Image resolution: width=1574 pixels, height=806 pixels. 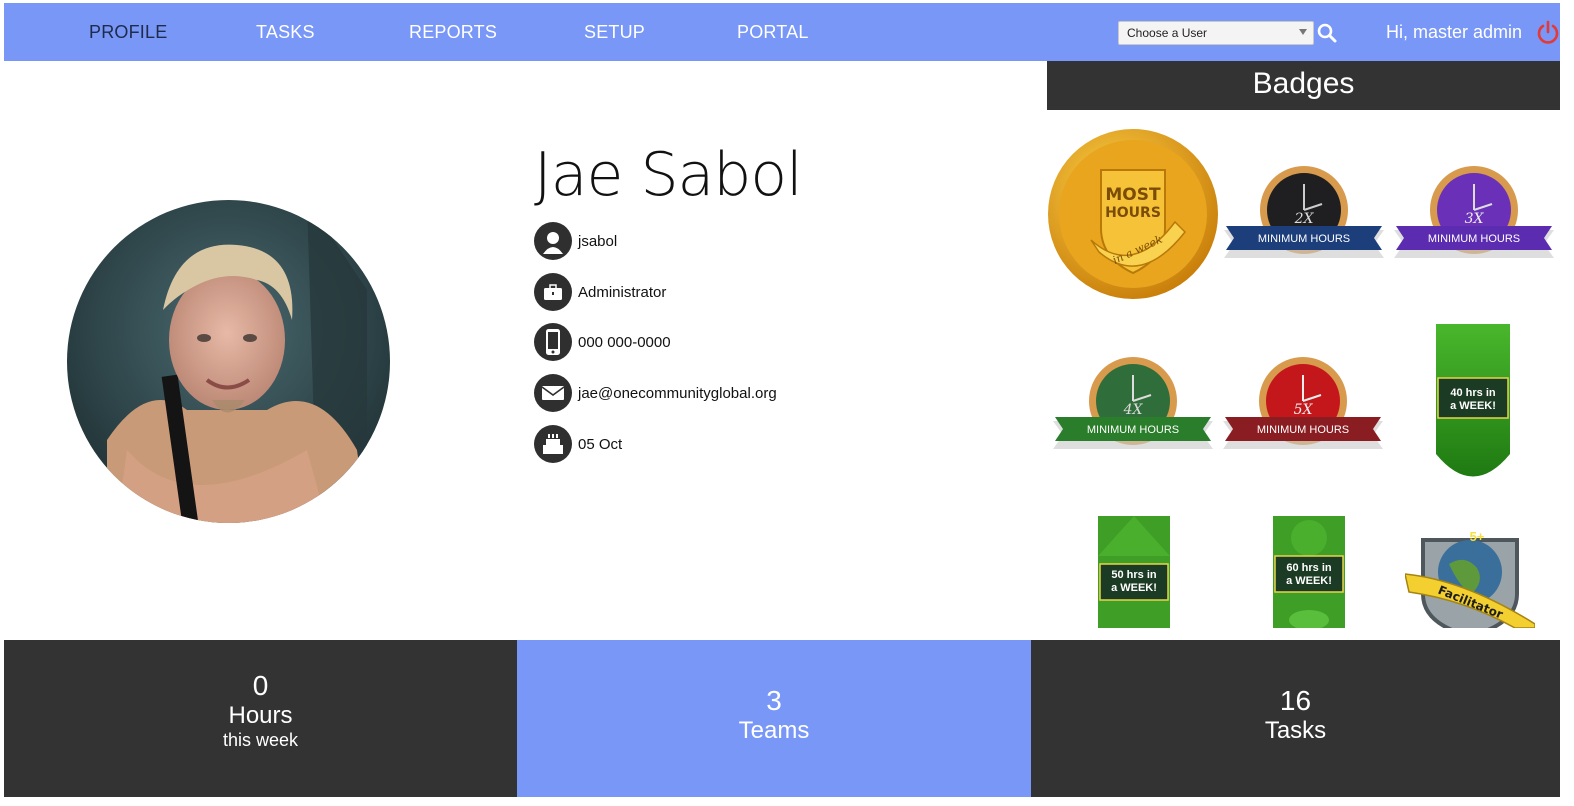 I want to click on banner-60-line1: 60 hrs in, so click(x=1309, y=568).